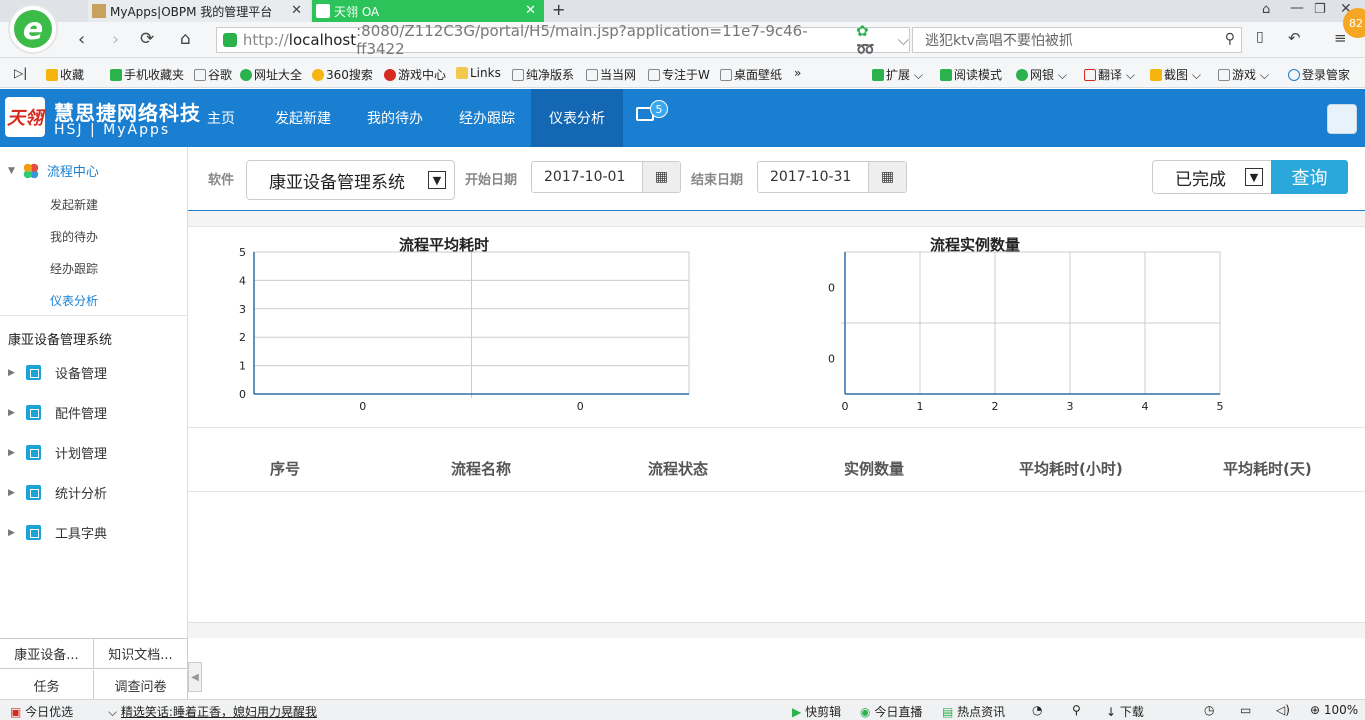  I want to click on bookmark-item: 桌面壁纸, so click(751, 74).